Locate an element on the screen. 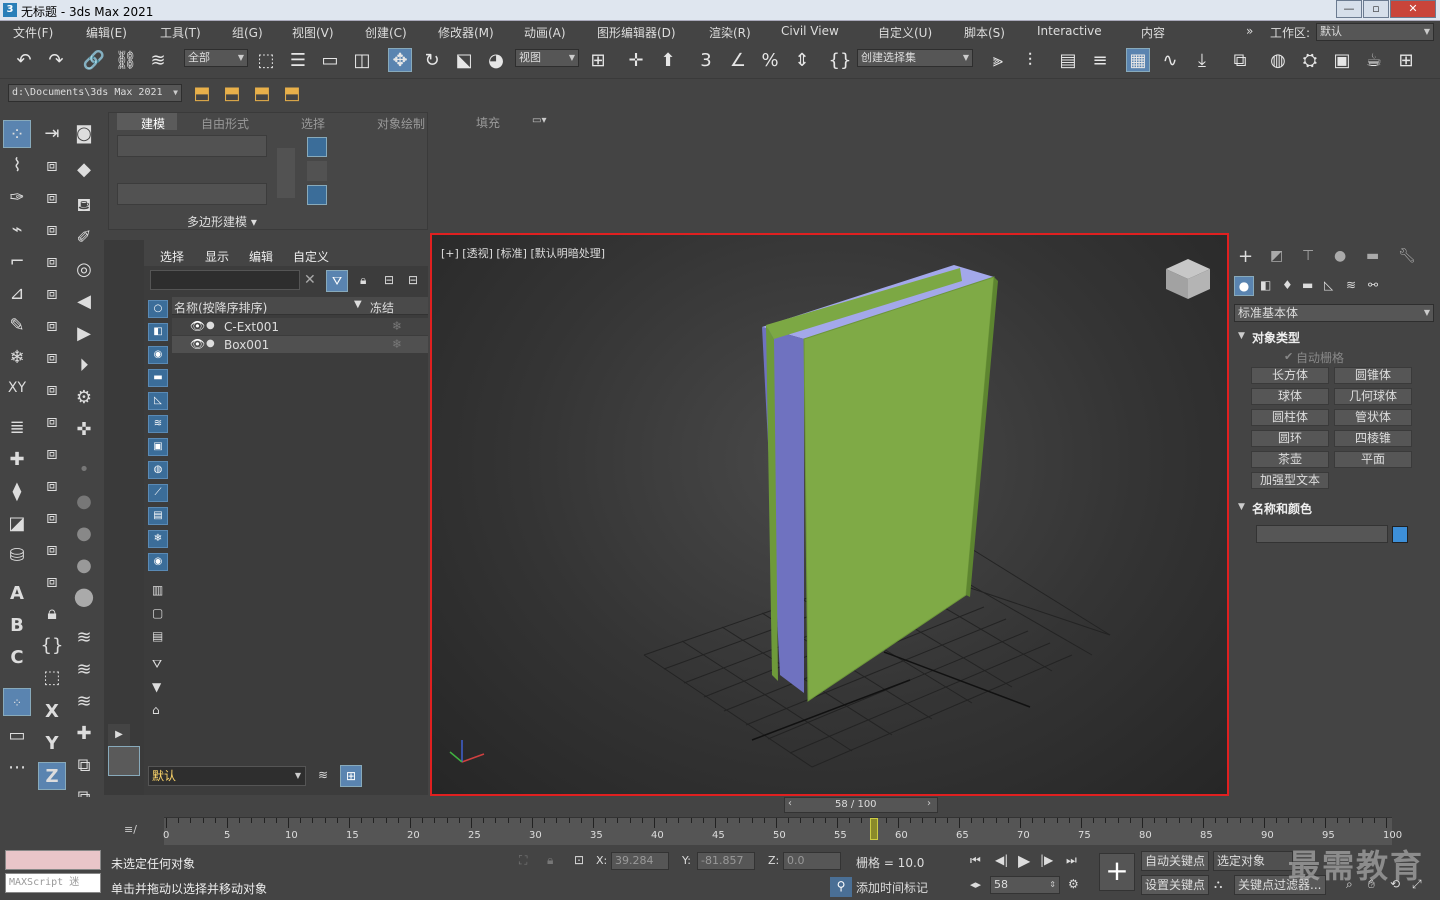 The width and height of the screenshot is (1440, 900). snap-line-icon: ⌐ is located at coordinates (17, 262).